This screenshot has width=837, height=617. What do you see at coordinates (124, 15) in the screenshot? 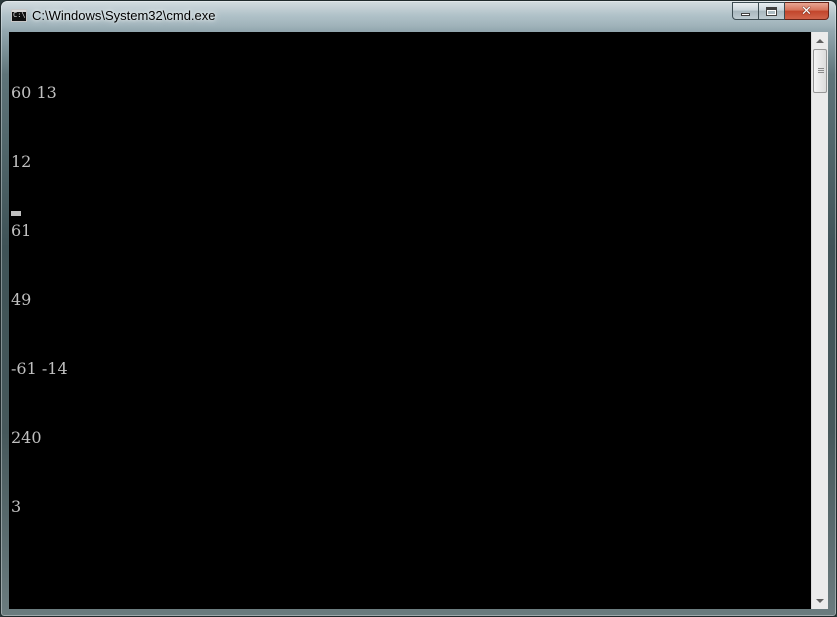
I see `window-title: C:\Windows\System32\cmd.exe` at bounding box center [124, 15].